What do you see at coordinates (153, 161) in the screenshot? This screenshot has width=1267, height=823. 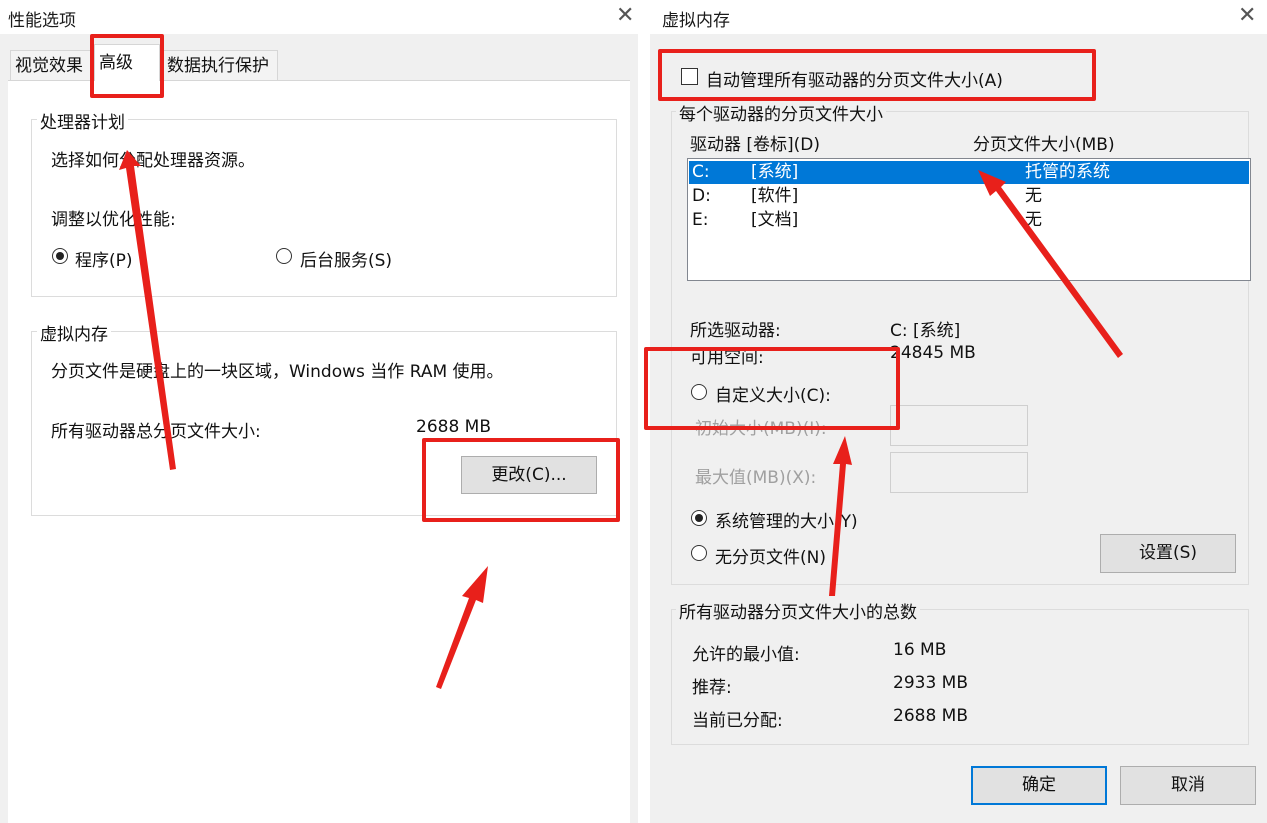 I see `processor-desc: 选择如何分配处理器资源。` at bounding box center [153, 161].